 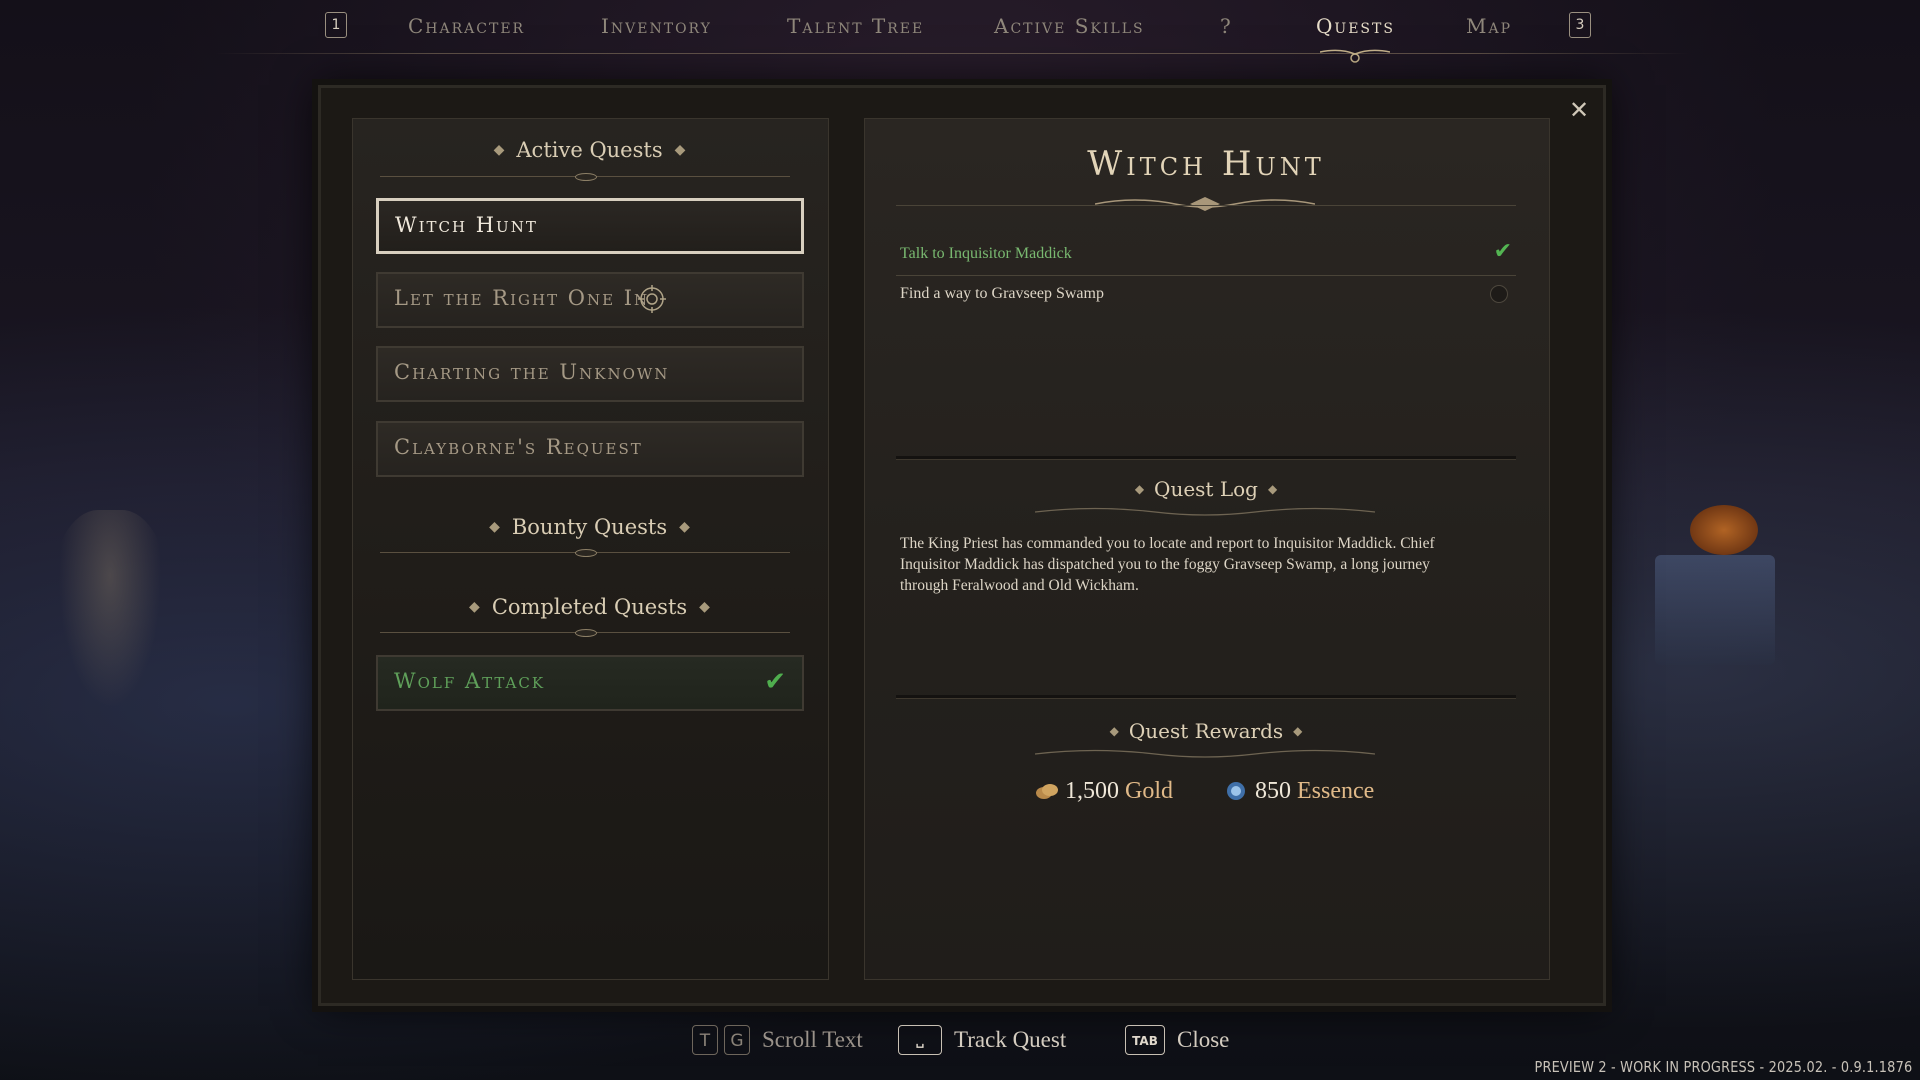 What do you see at coordinates (470, 681) in the screenshot?
I see `quest-item-label: Wolf Attack` at bounding box center [470, 681].